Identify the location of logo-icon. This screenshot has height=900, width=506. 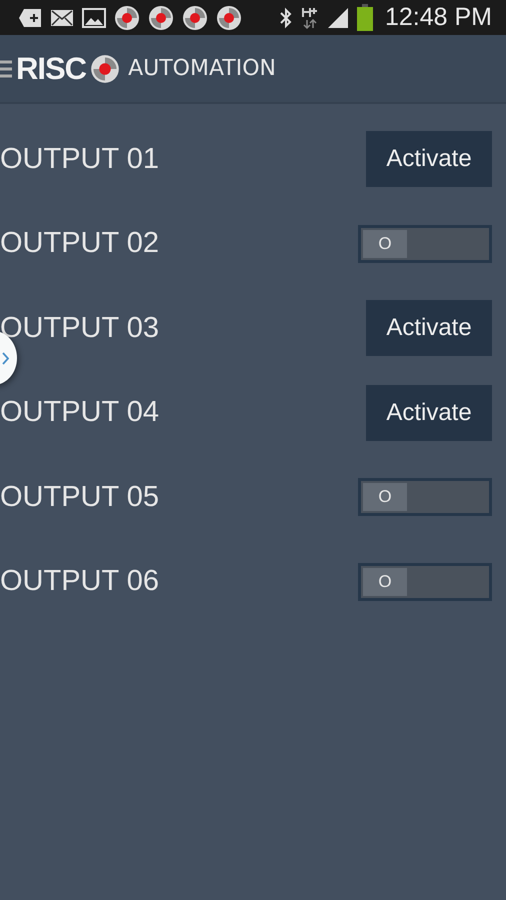
(105, 69).